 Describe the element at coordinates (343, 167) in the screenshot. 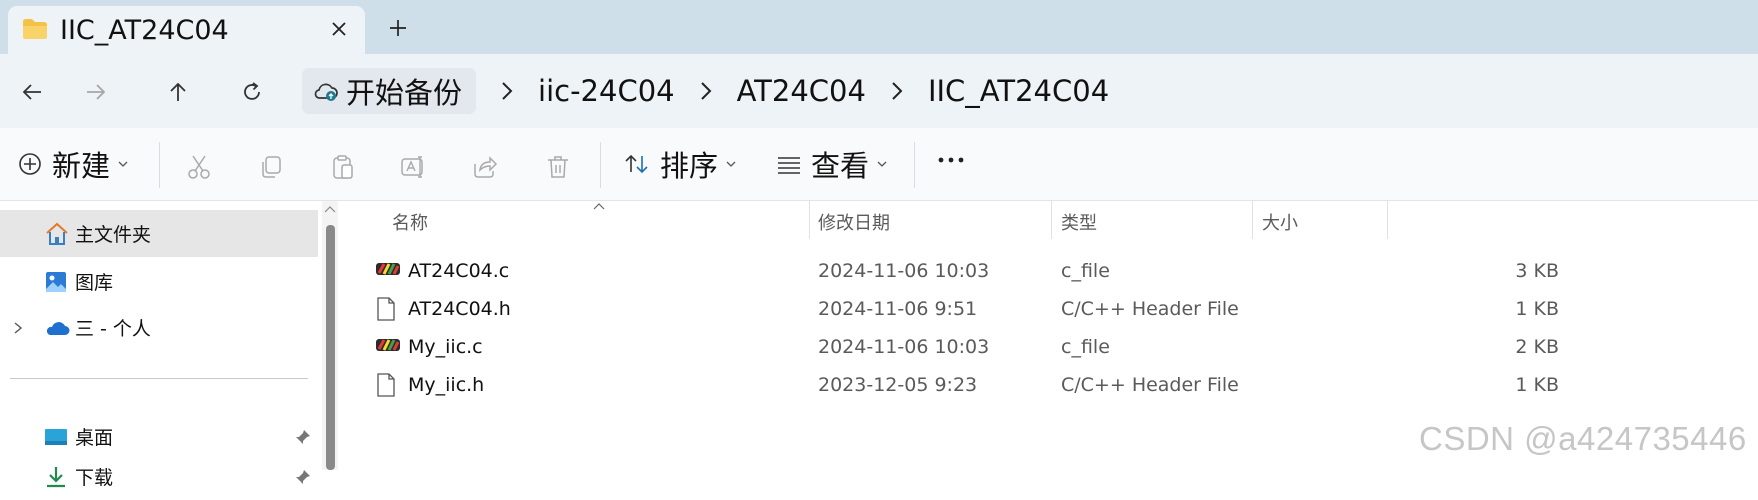

I see `paste-icon` at that location.